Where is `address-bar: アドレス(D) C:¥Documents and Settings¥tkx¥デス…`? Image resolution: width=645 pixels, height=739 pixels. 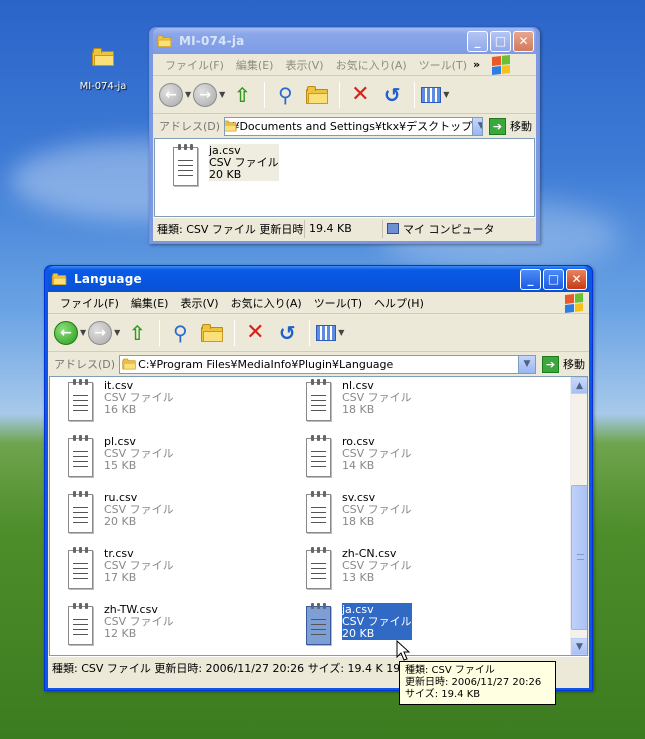 address-bar: アドレス(D) C:¥Documents and Settings¥tkx¥デス… is located at coordinates (344, 126).